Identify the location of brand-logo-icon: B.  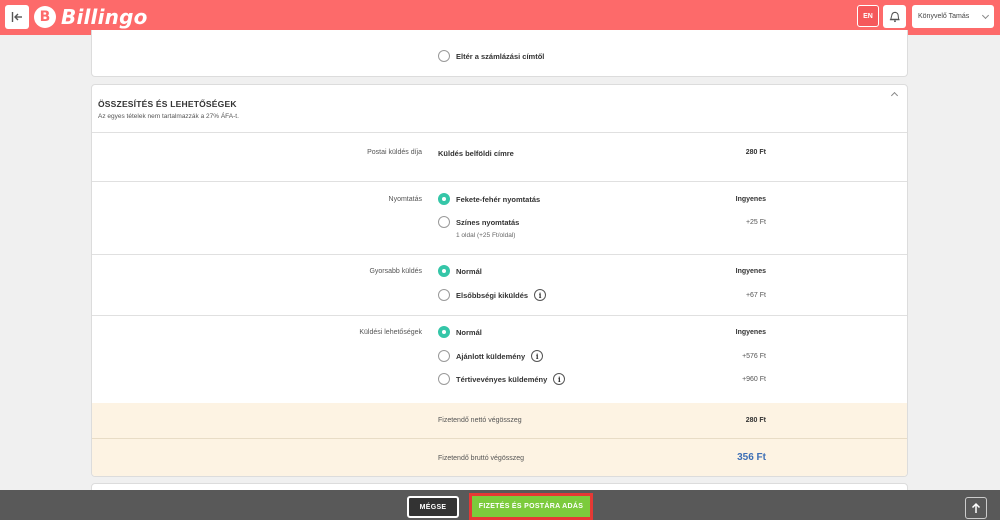
(45, 17).